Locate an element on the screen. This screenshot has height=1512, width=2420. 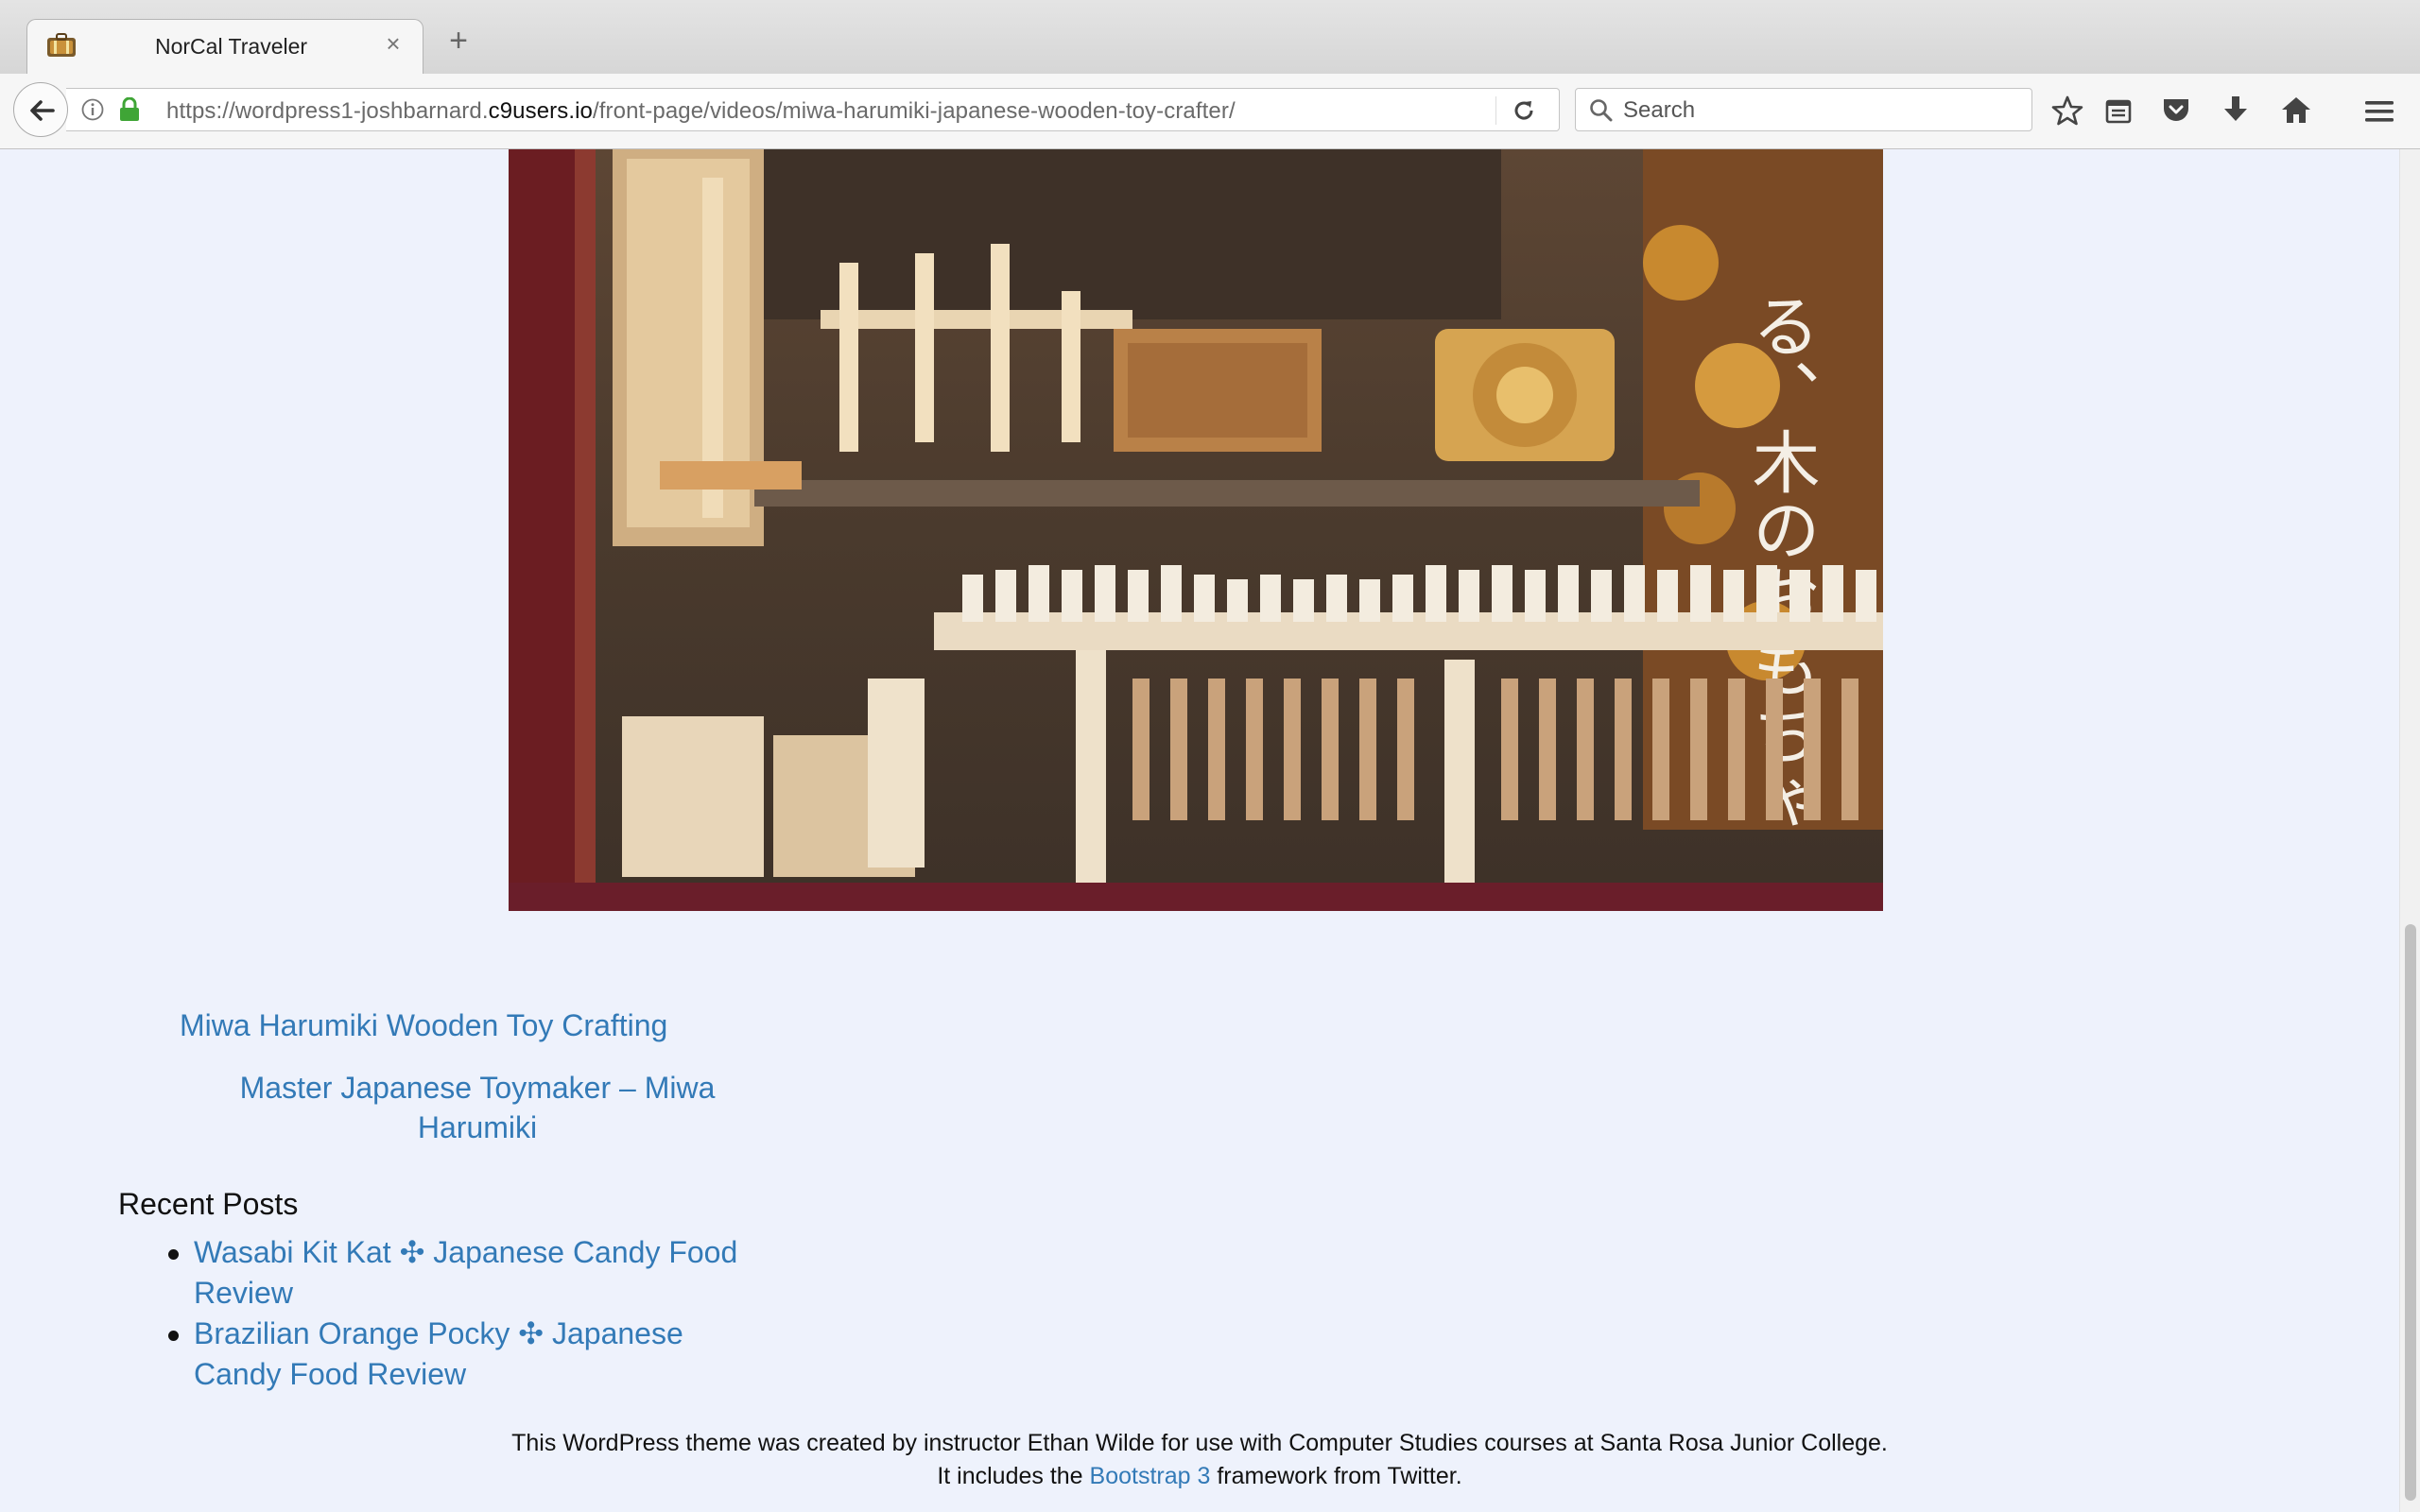
url-domain: c9users.io is located at coordinates (540, 111).